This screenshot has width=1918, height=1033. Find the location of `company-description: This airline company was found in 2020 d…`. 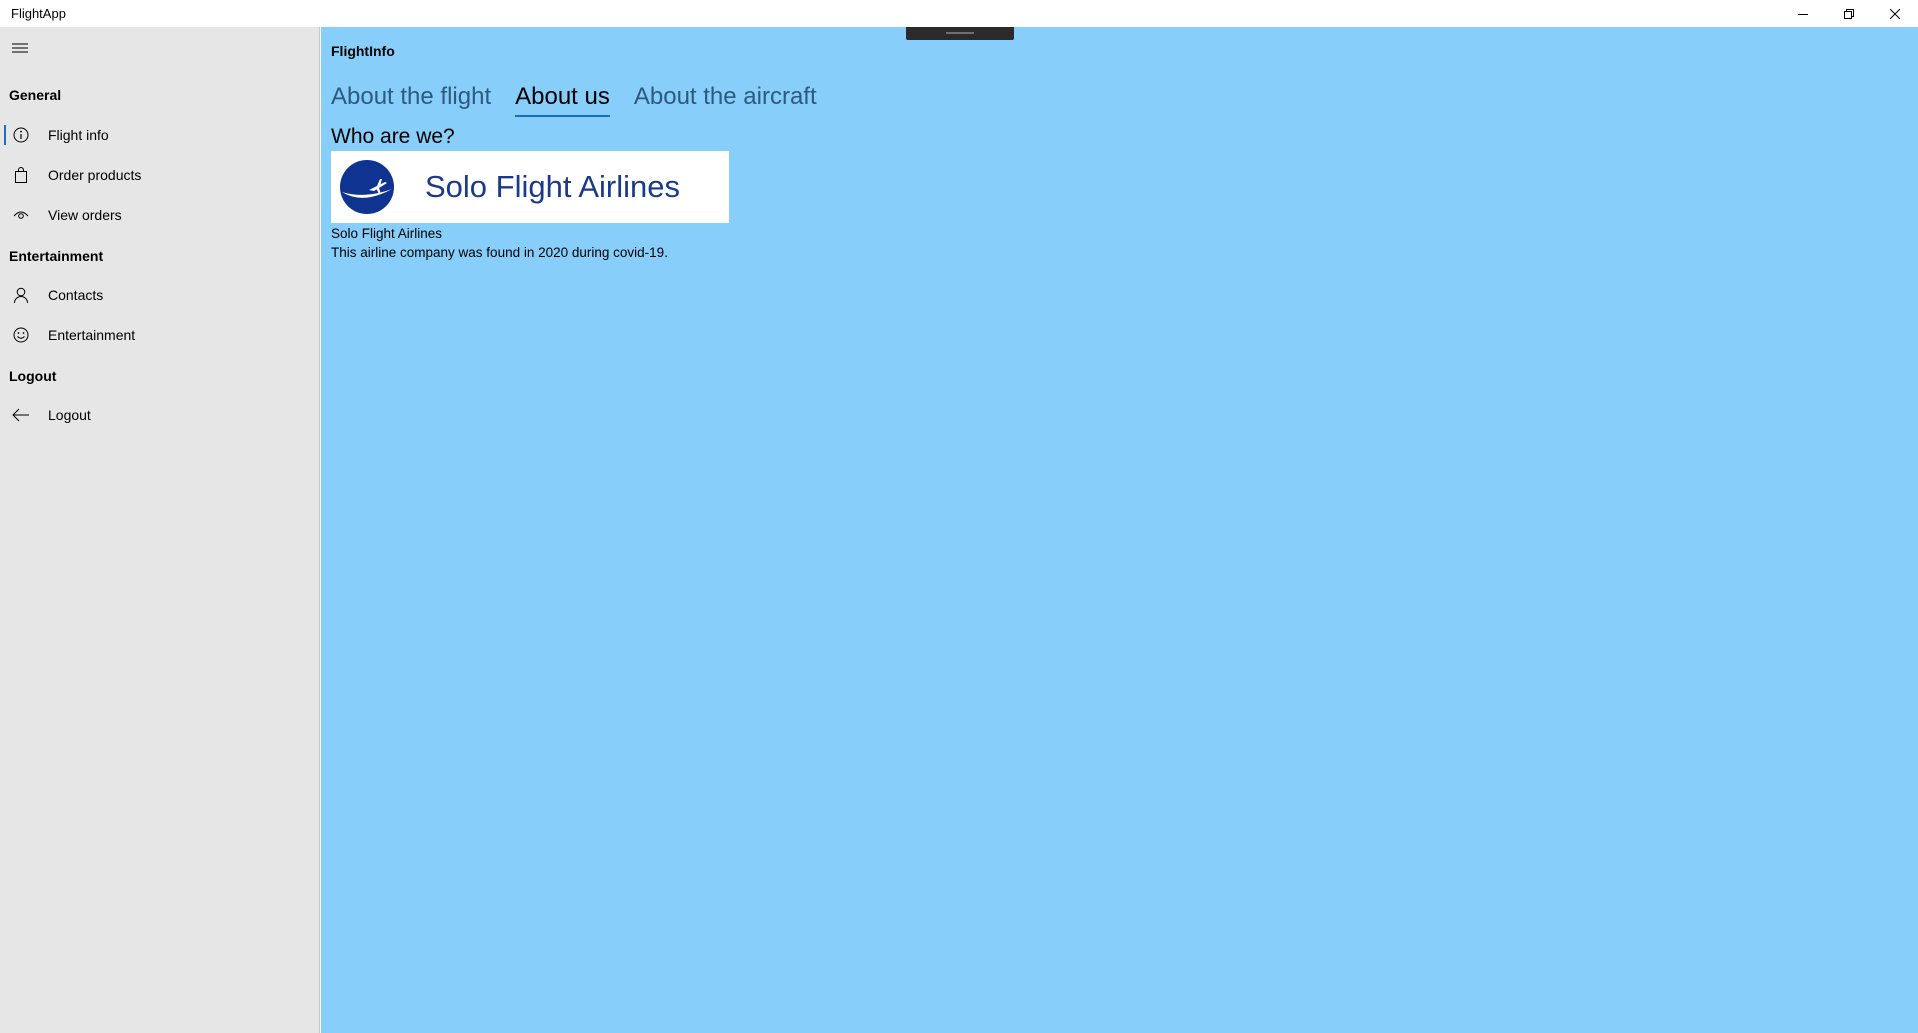

company-description: This airline company was found in 2020 d… is located at coordinates (499, 252).